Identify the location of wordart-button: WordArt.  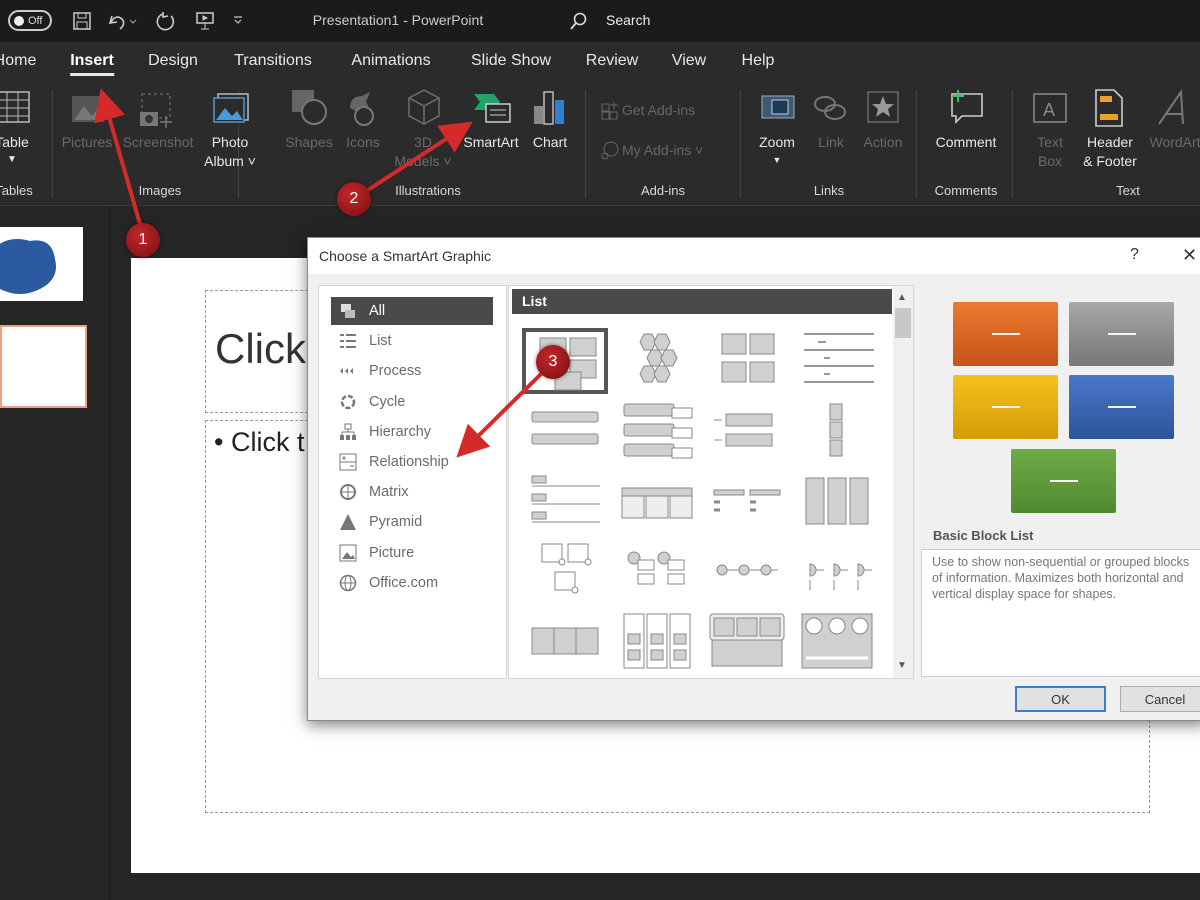
(1174, 142).